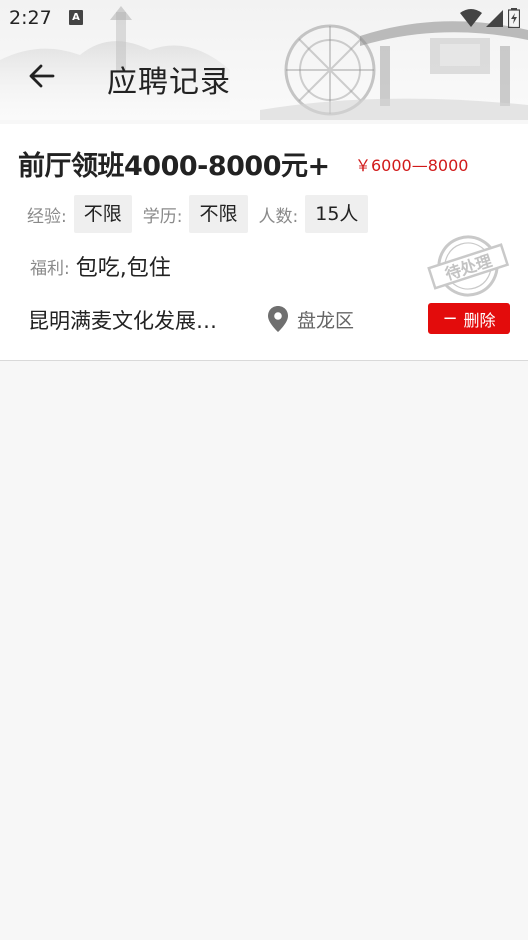 This screenshot has width=528, height=940. Describe the element at coordinates (50, 268) in the screenshot. I see `benefits-label: 福利:` at that location.